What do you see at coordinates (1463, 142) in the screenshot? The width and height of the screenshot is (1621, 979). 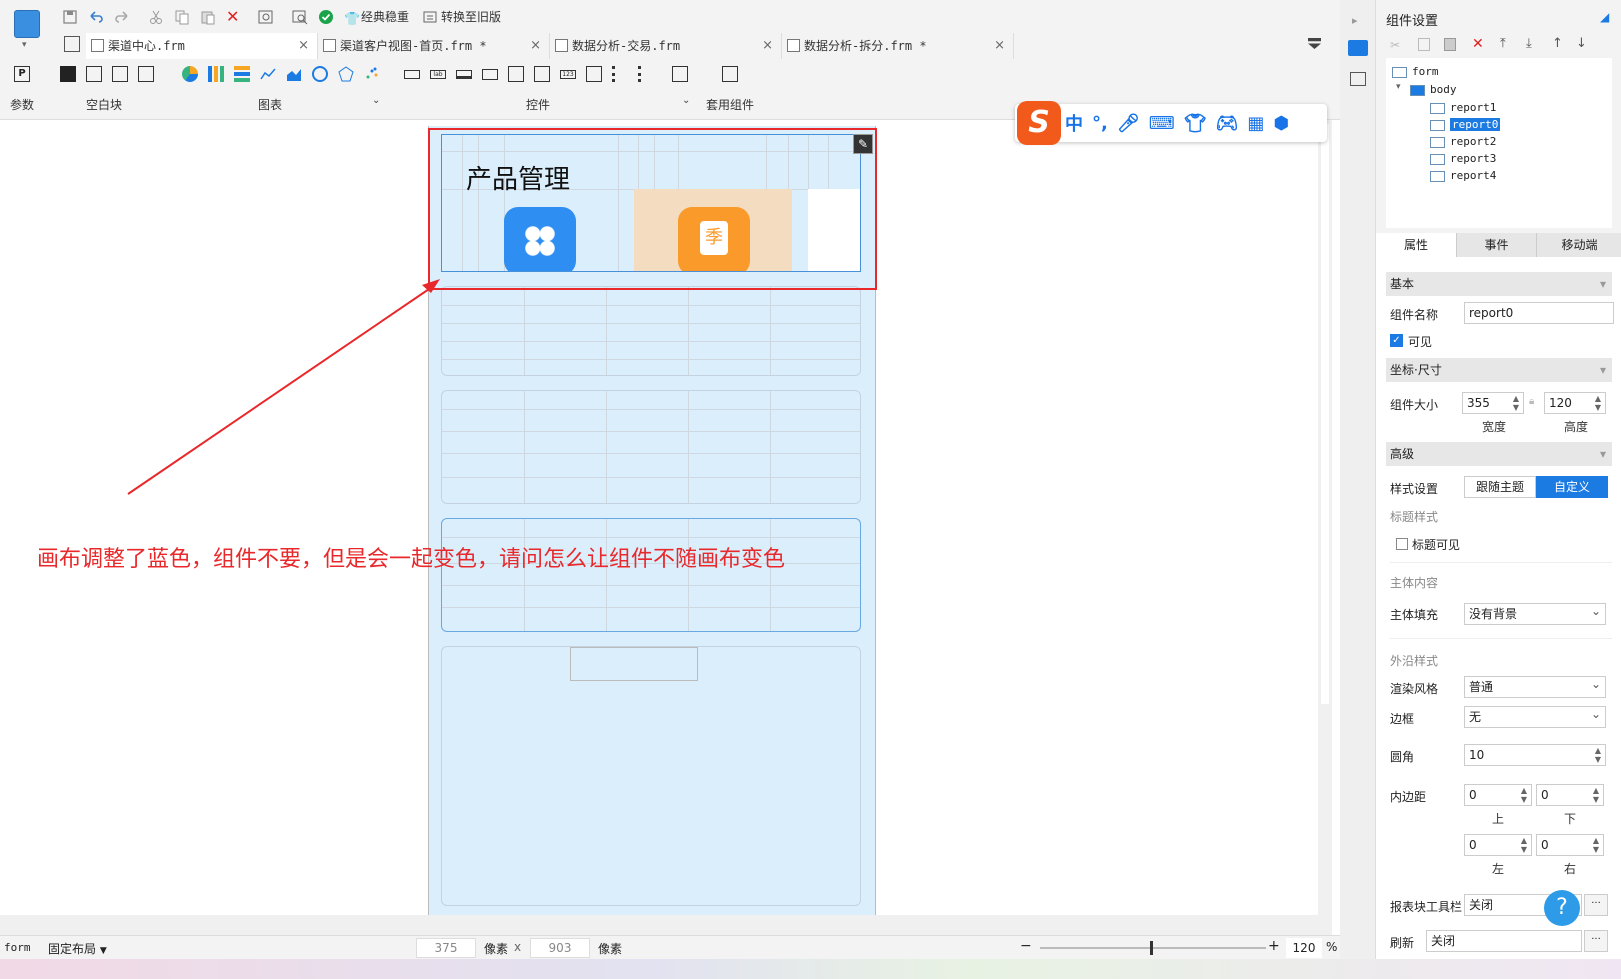 I see `tree-report2: report2` at bounding box center [1463, 142].